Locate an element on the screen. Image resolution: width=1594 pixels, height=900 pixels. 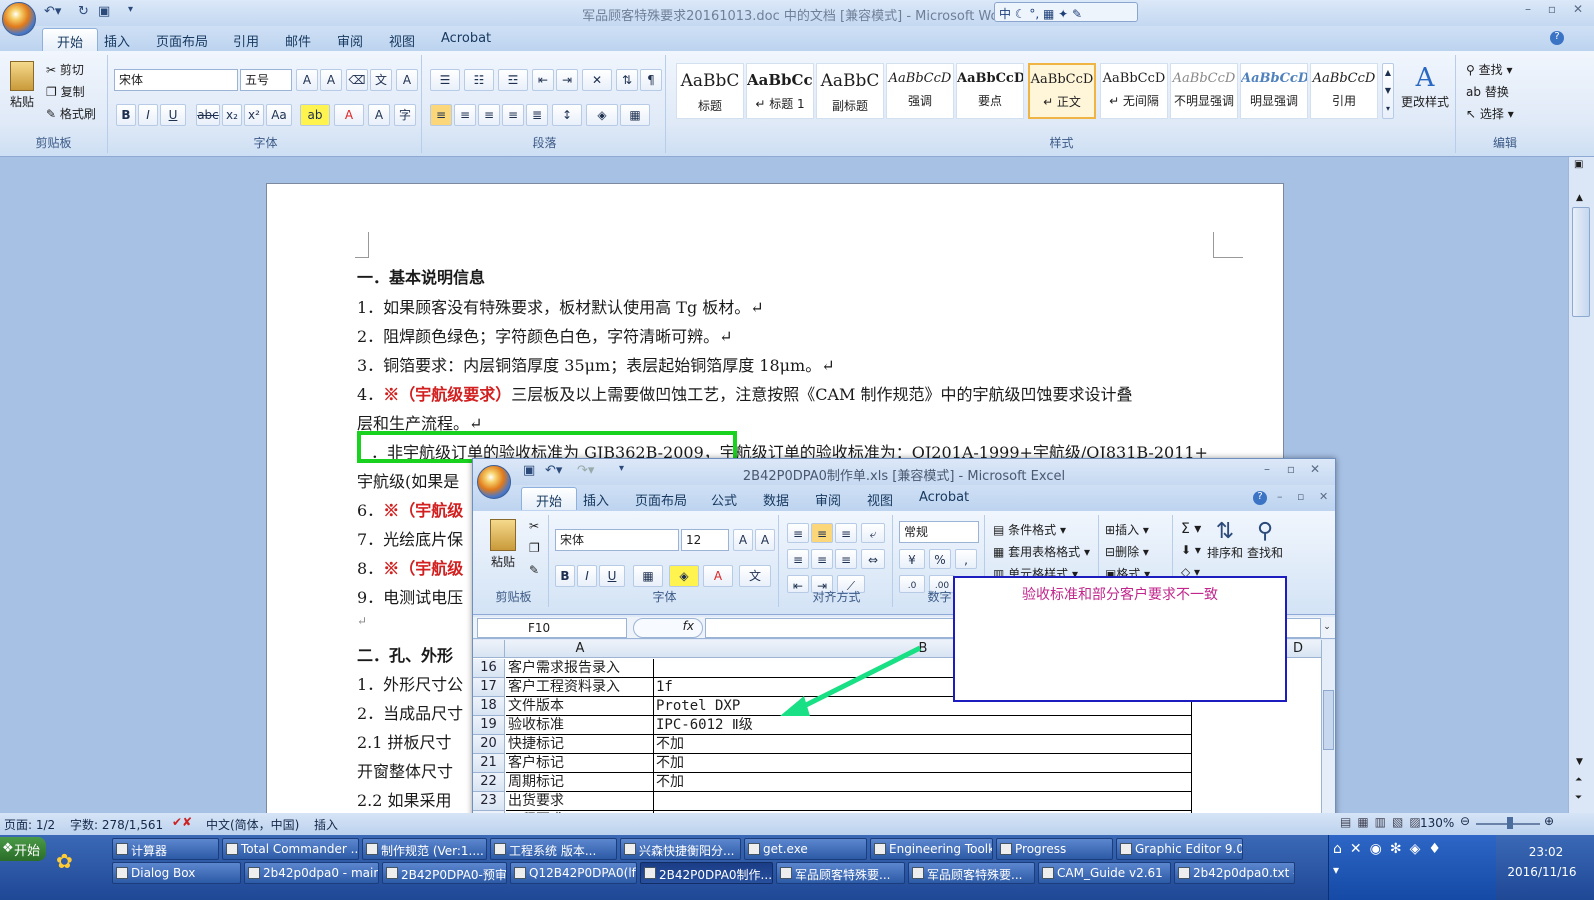
chinese-layout-button: ✕ is located at coordinates (597, 80).